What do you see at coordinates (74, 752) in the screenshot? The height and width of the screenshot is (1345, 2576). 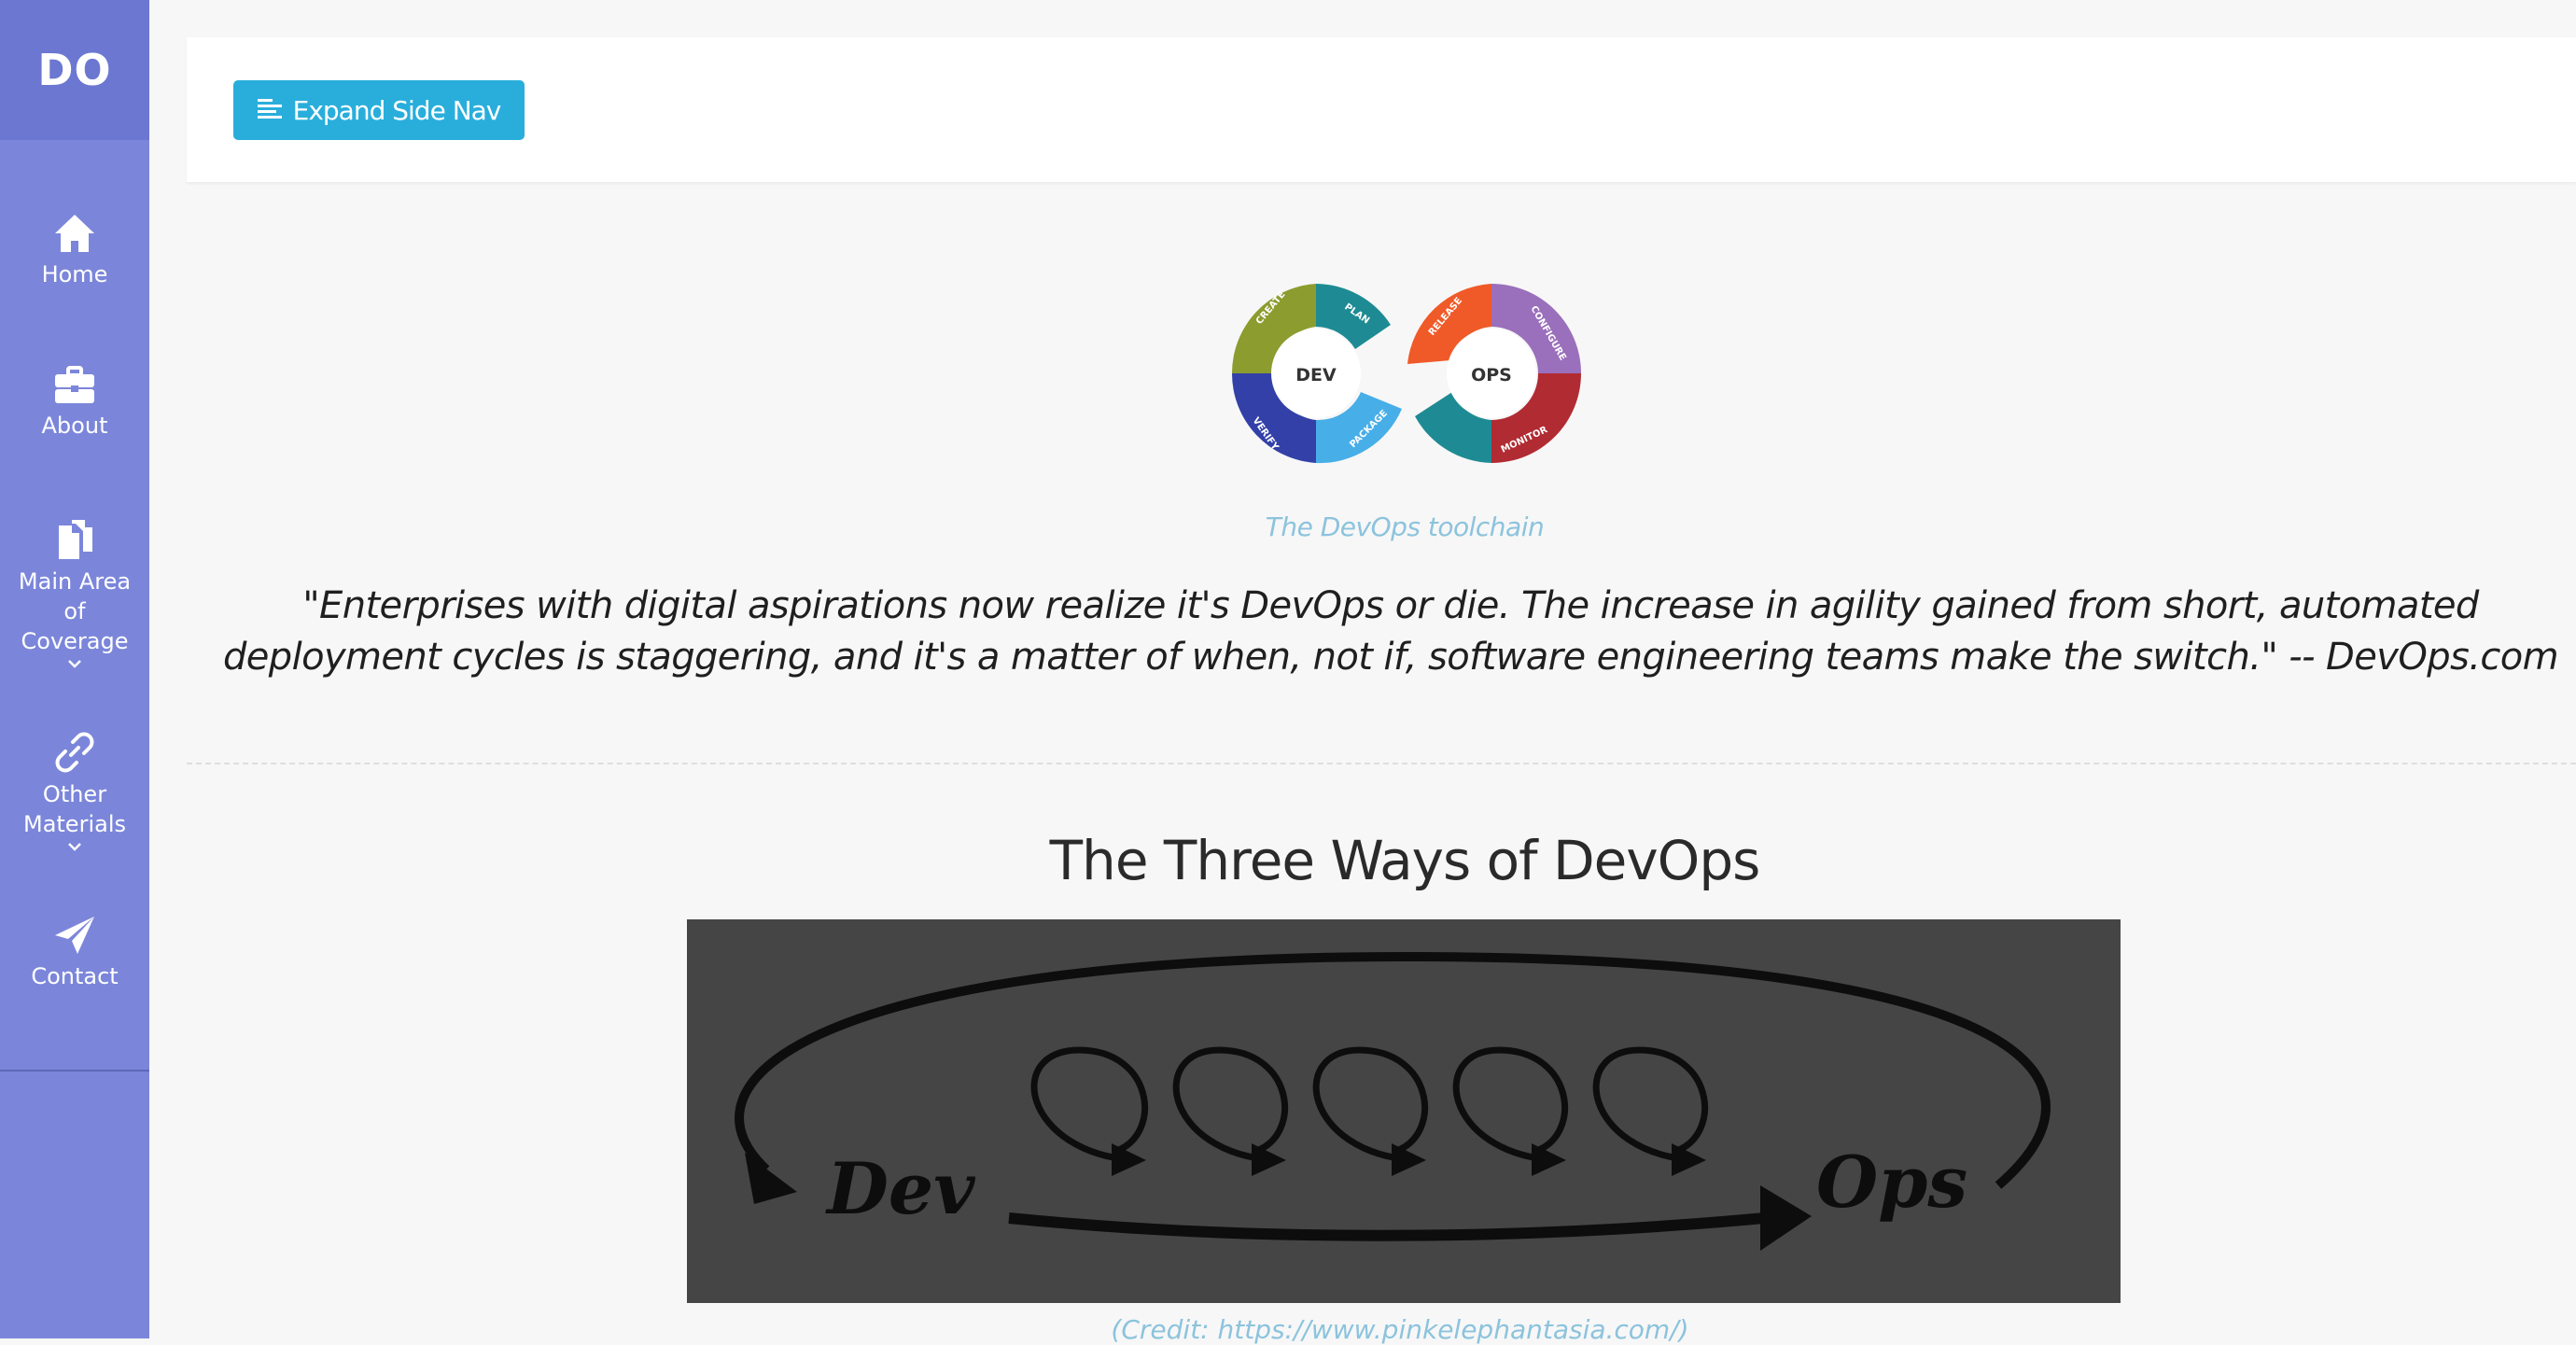 I see `link-icon` at bounding box center [74, 752].